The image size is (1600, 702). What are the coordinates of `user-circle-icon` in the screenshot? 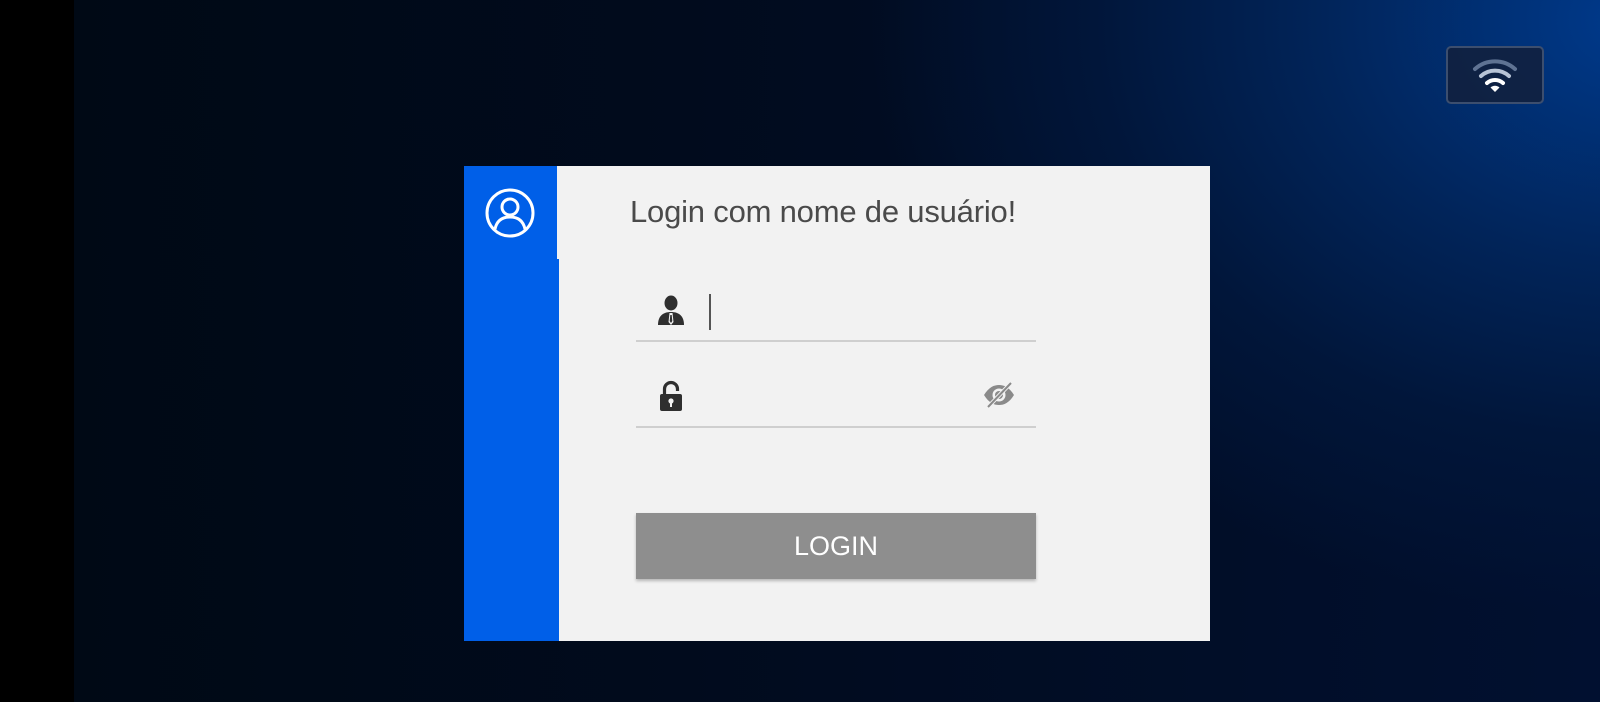 It's located at (510, 213).